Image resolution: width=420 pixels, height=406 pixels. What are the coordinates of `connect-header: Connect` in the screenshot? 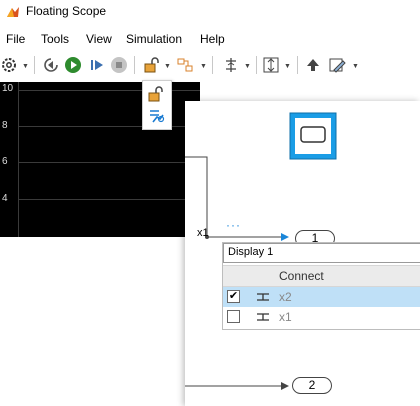 It's located at (321, 276).